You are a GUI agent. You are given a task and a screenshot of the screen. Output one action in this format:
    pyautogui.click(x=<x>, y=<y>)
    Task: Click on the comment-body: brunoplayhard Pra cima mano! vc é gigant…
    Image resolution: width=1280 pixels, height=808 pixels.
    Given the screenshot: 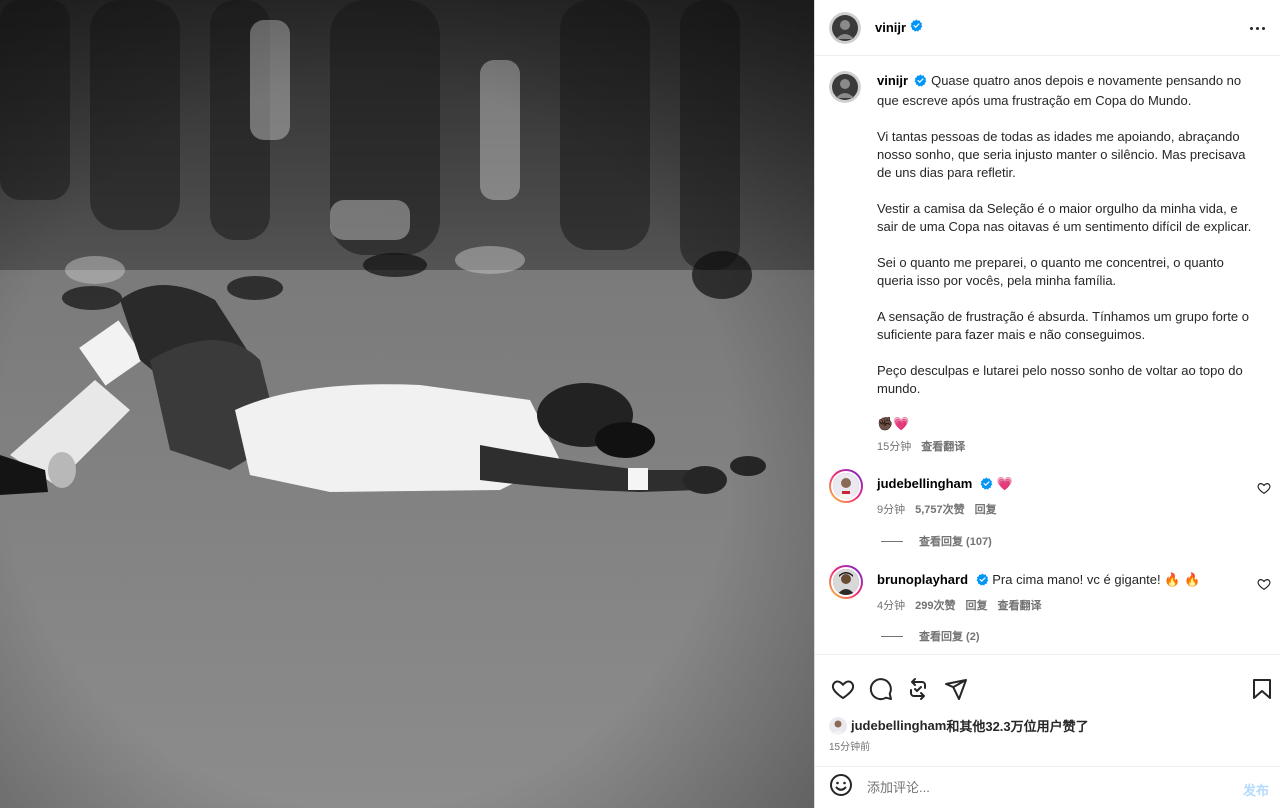 What is the action you would take?
    pyautogui.click(x=1062, y=593)
    